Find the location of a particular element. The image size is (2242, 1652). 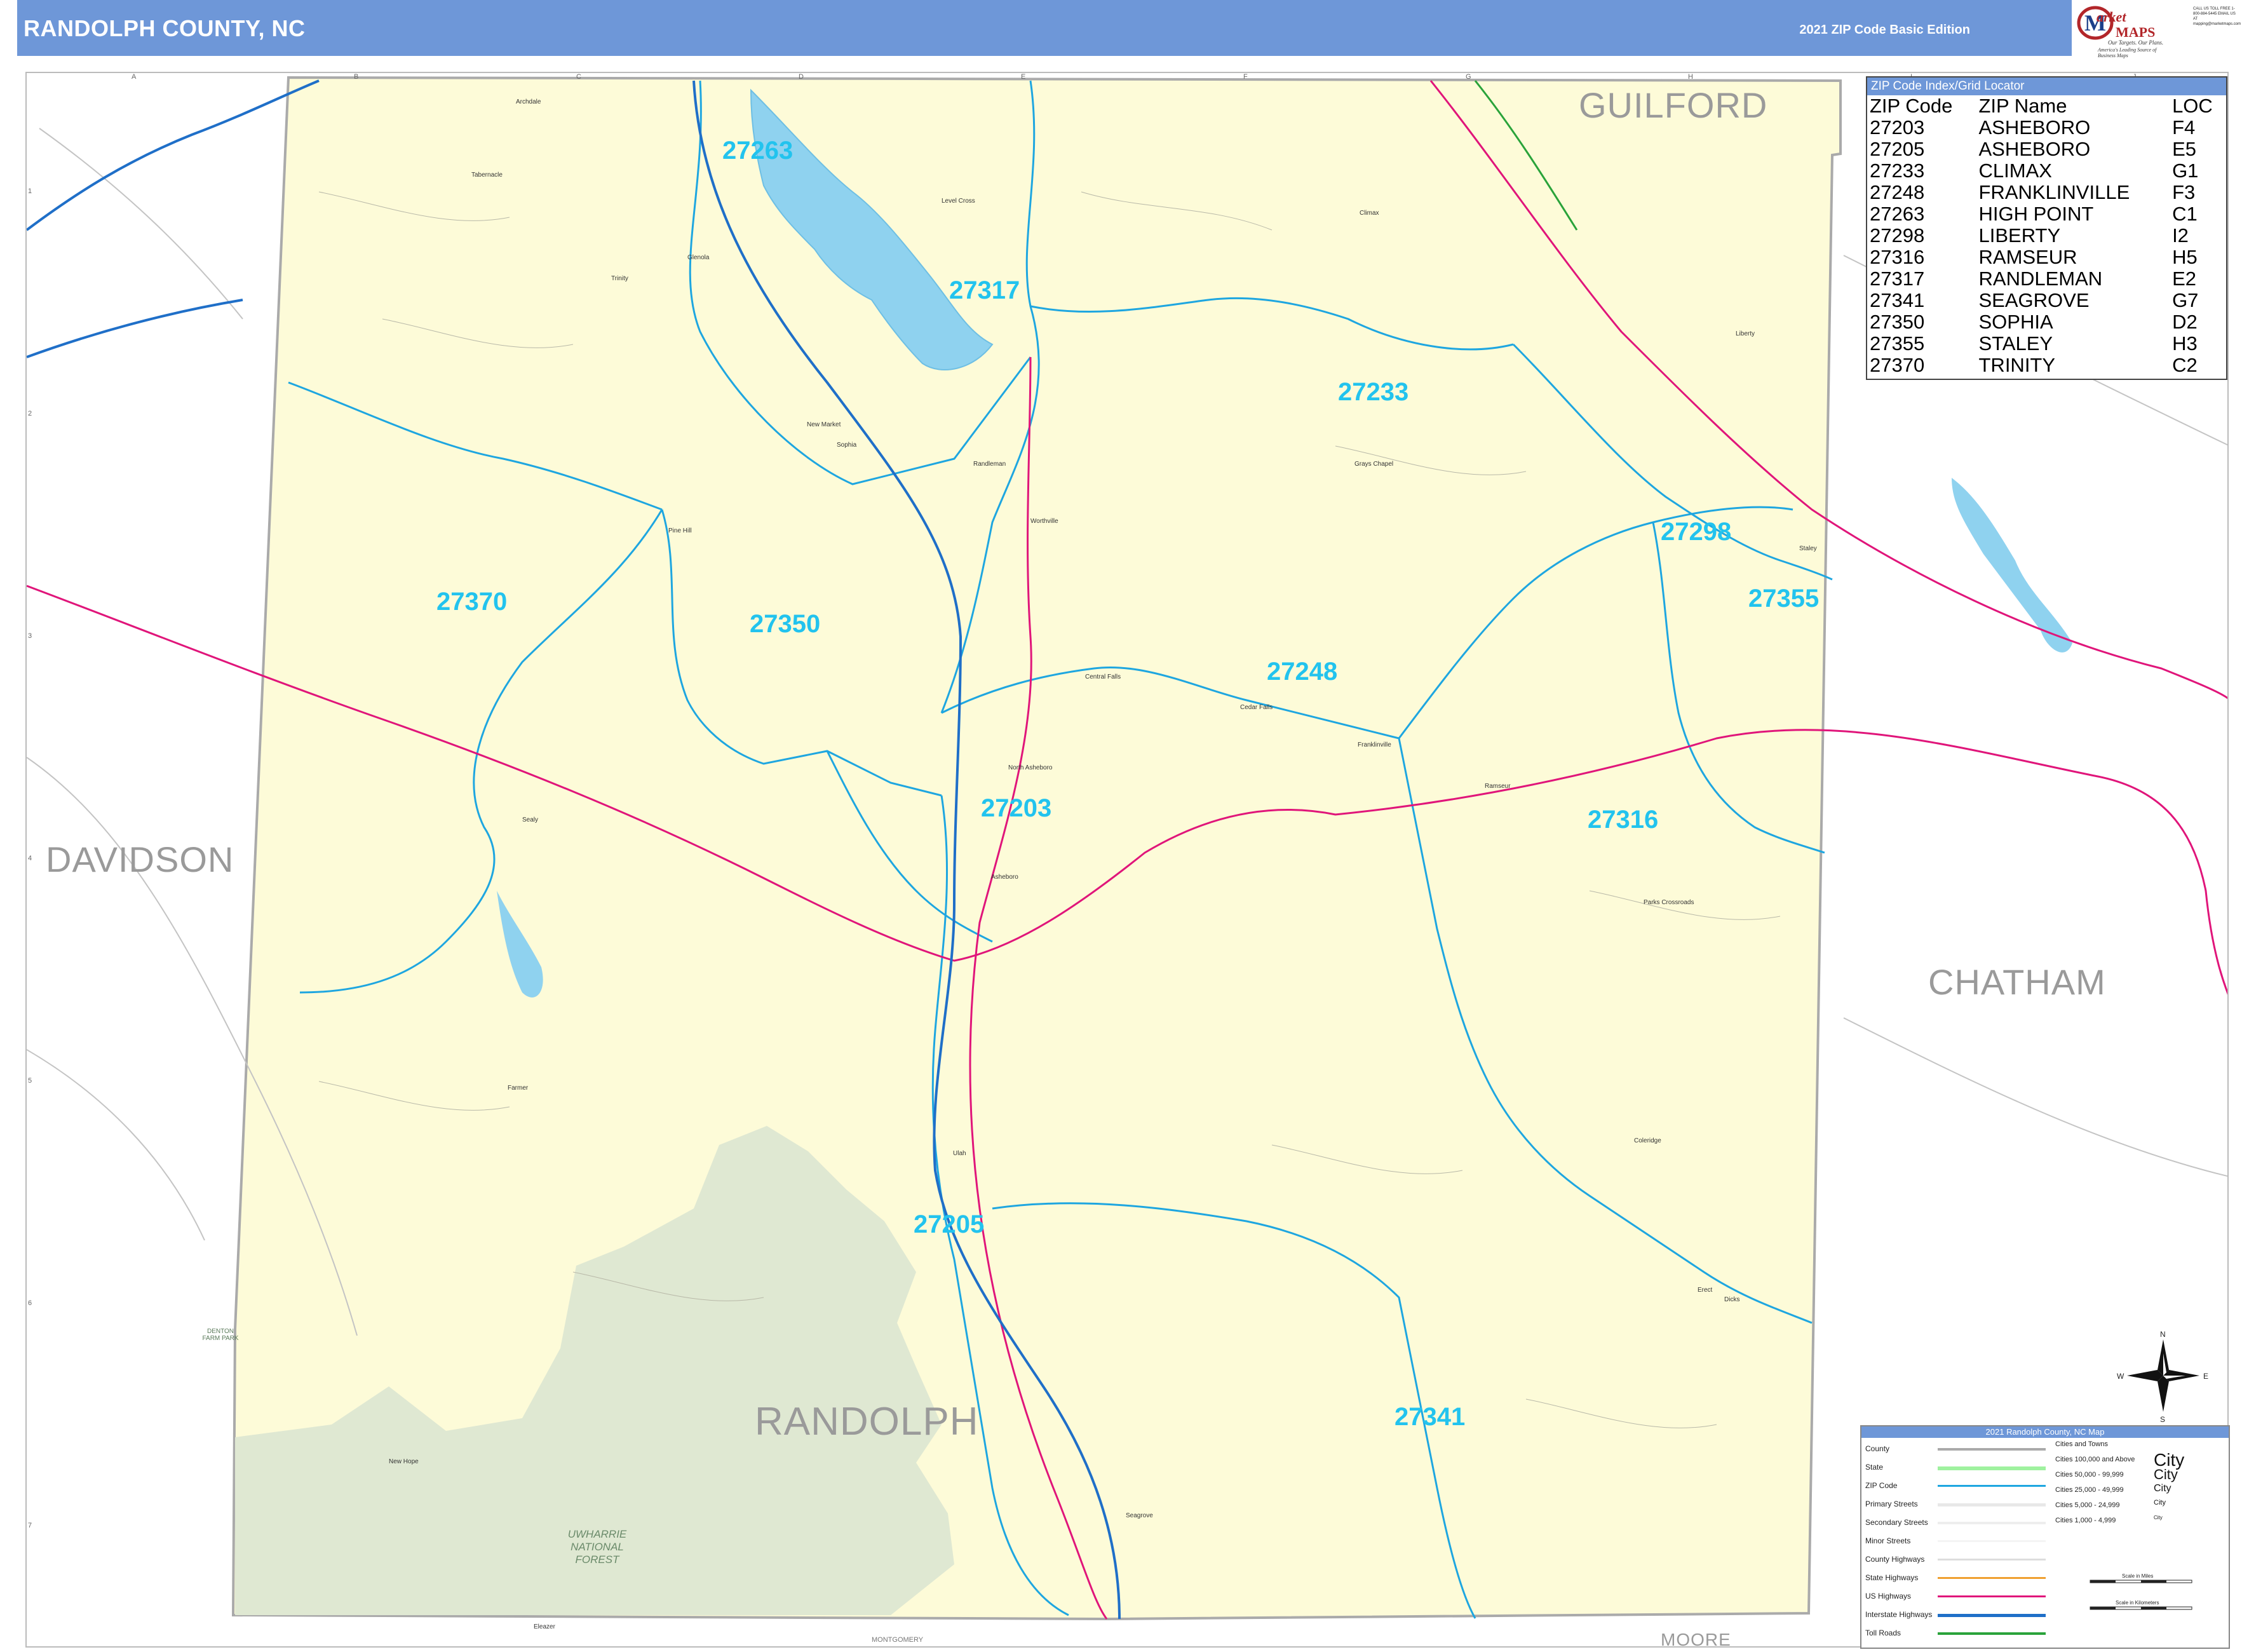

town-label: New Hope is located at coordinates (404, 1461).